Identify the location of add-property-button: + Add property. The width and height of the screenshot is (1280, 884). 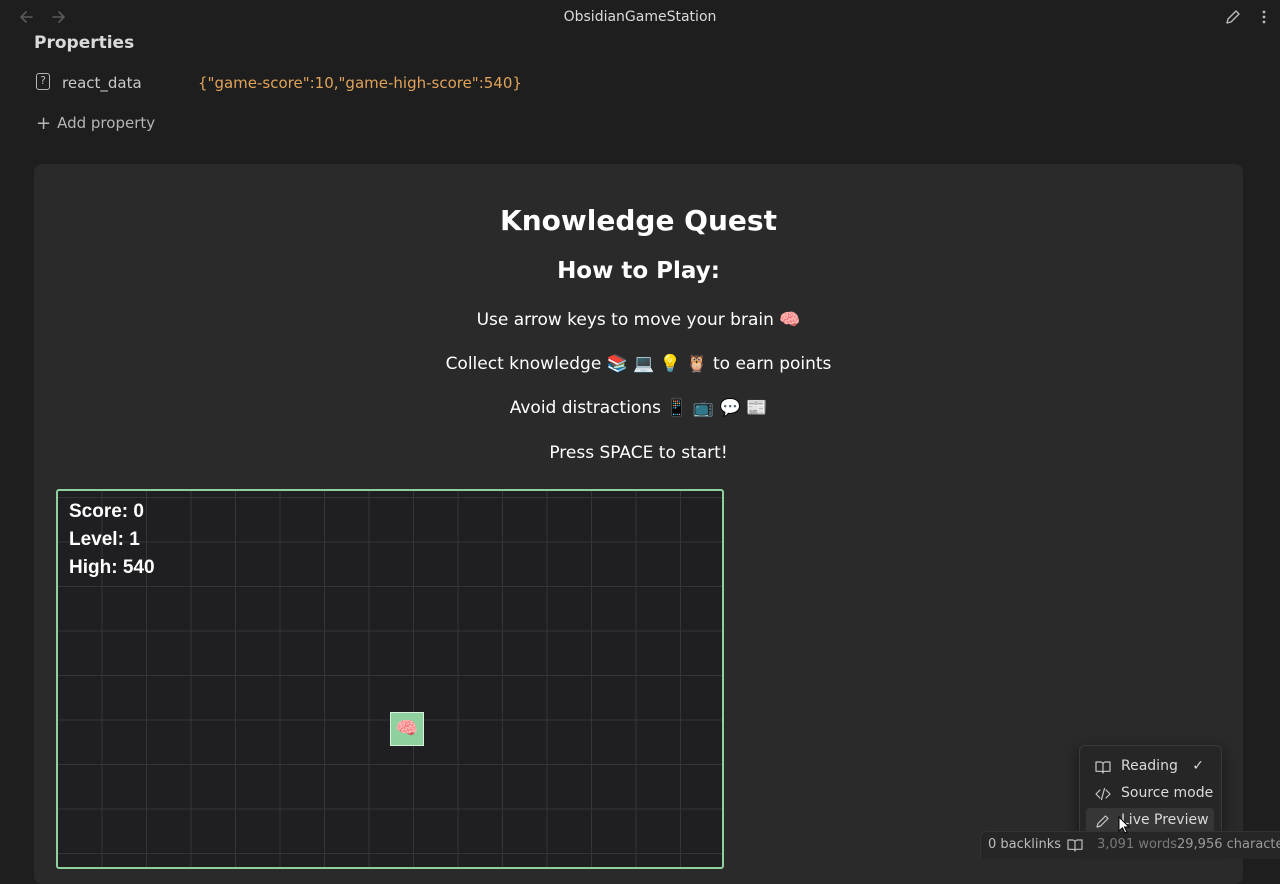
(96, 123).